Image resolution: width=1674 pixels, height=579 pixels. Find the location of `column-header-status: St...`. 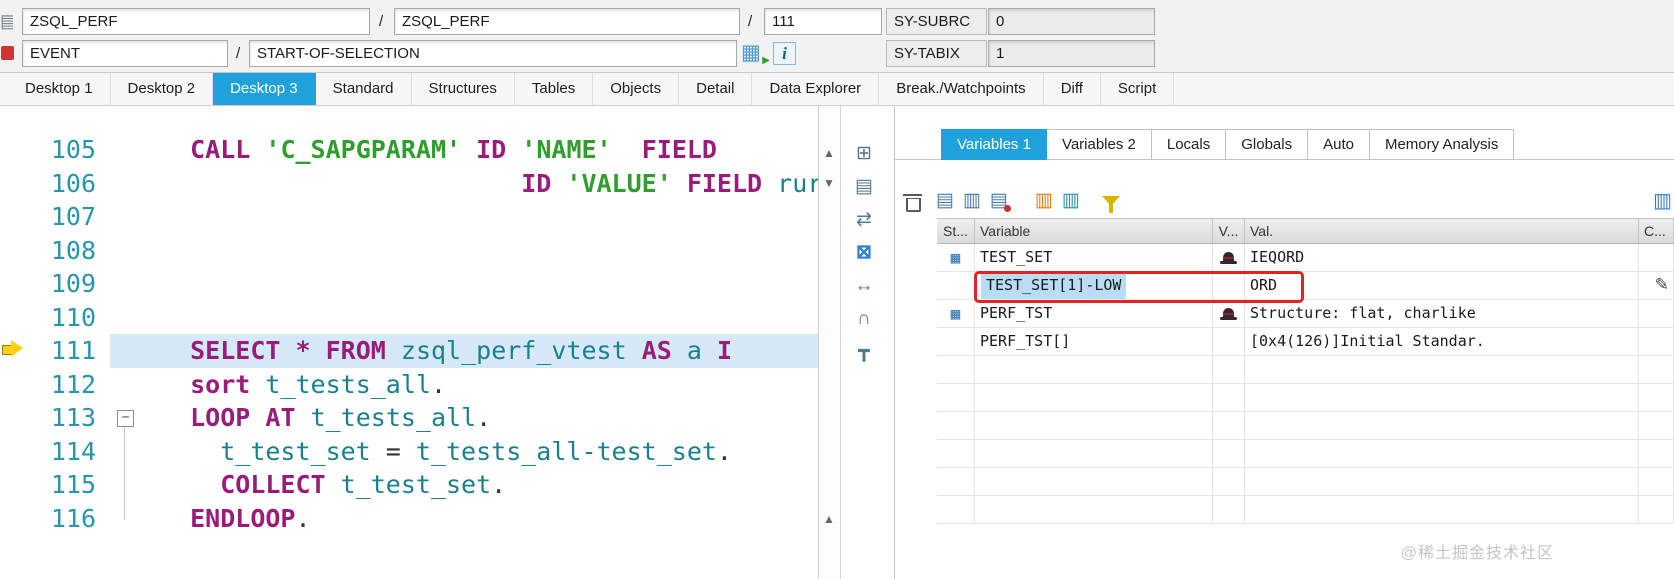

column-header-status: St... is located at coordinates (956, 231).